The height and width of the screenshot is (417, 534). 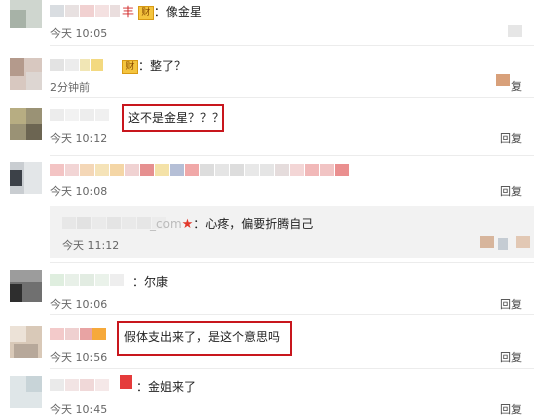 What do you see at coordinates (516, 86) in the screenshot?
I see `reply-button: 复` at bounding box center [516, 86].